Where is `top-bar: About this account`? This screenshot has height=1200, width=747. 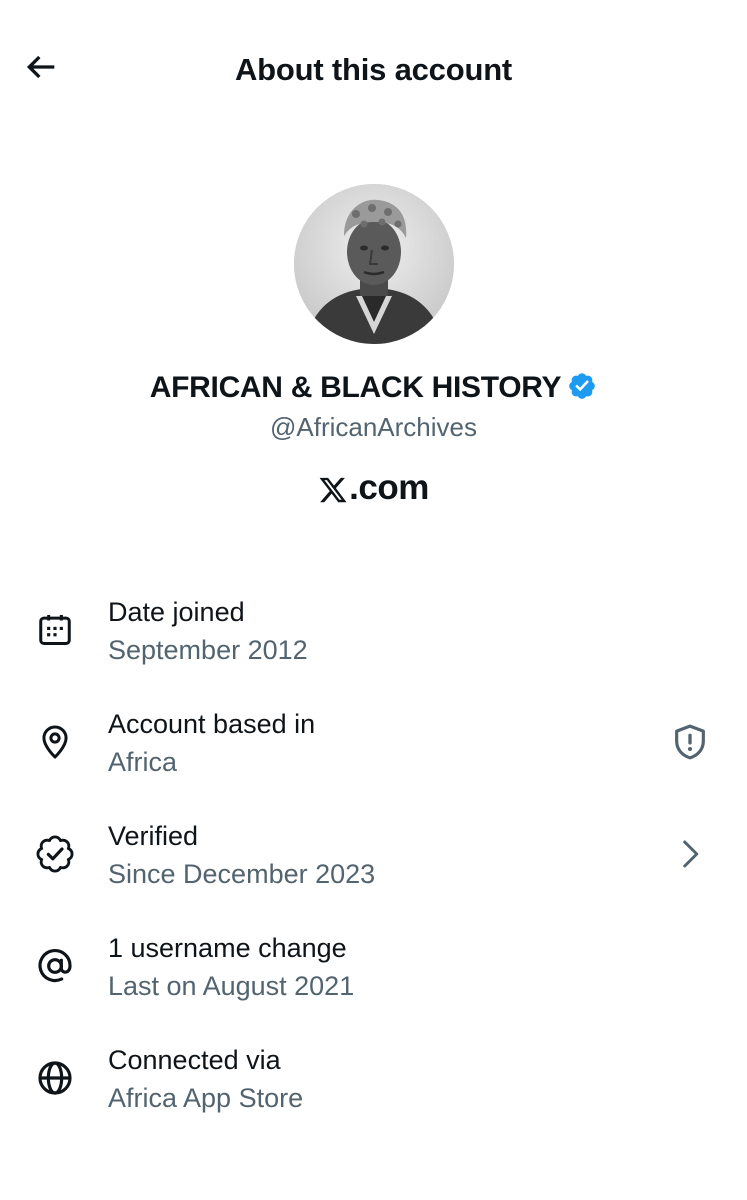
top-bar: About this account is located at coordinates (373, 70).